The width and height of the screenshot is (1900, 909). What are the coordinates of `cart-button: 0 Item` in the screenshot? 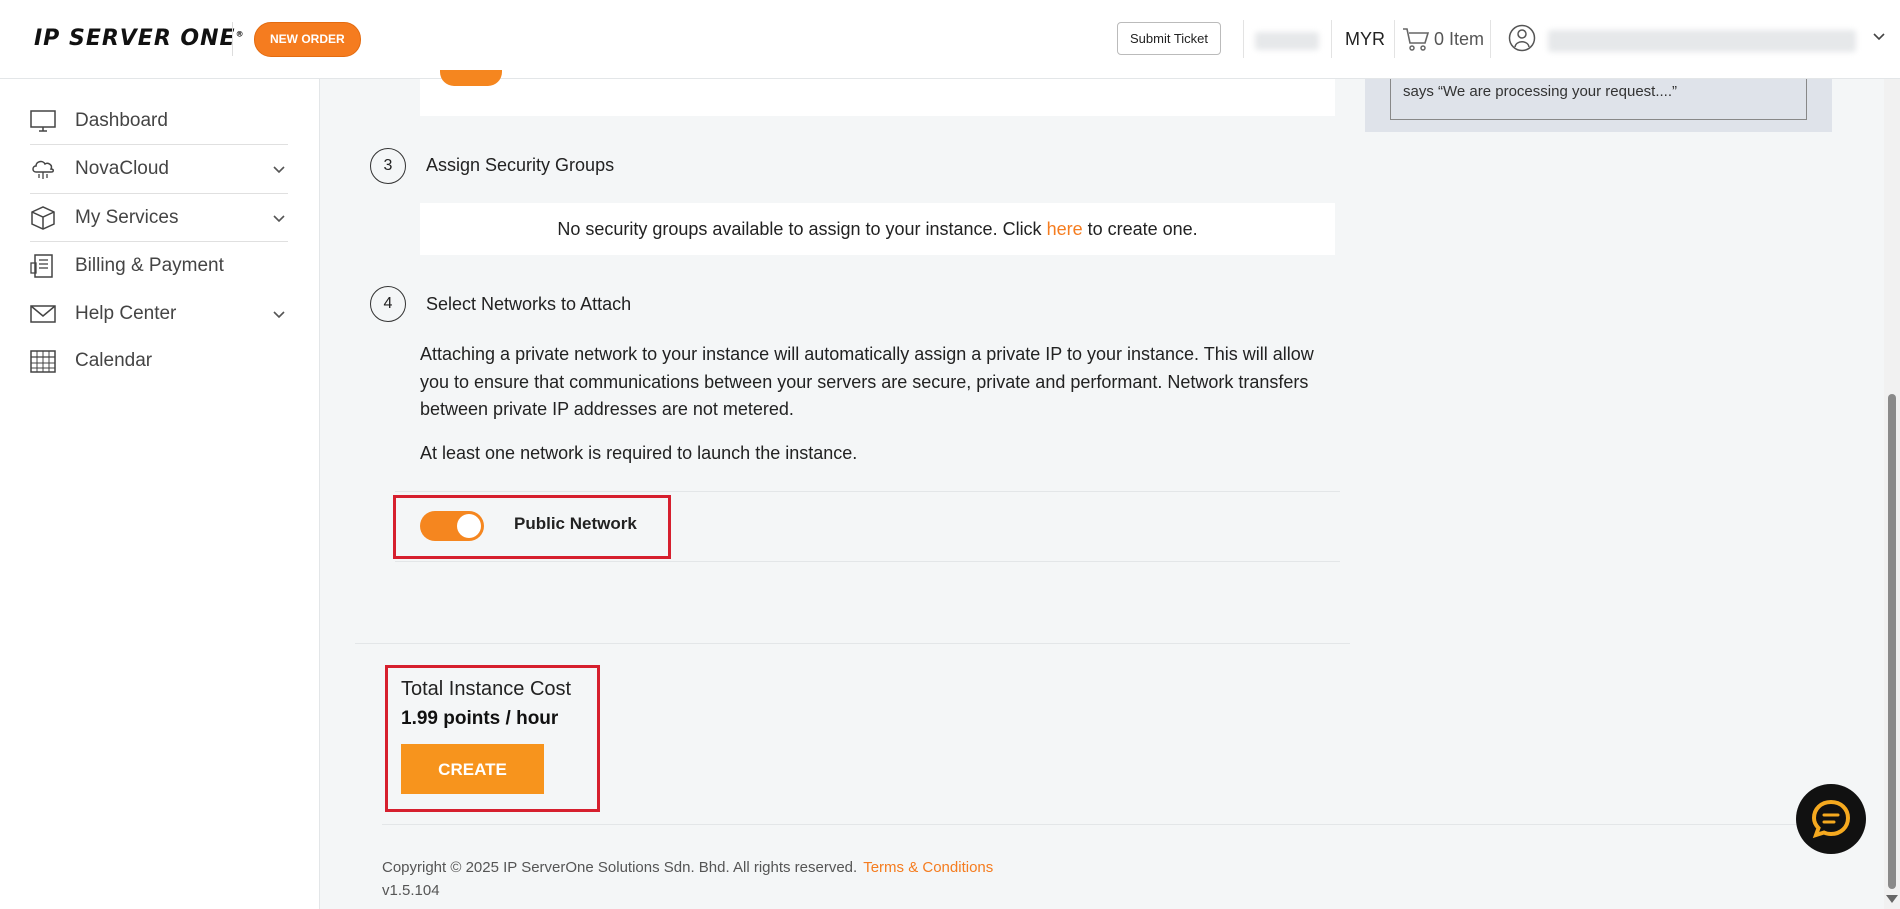 It's located at (1443, 39).